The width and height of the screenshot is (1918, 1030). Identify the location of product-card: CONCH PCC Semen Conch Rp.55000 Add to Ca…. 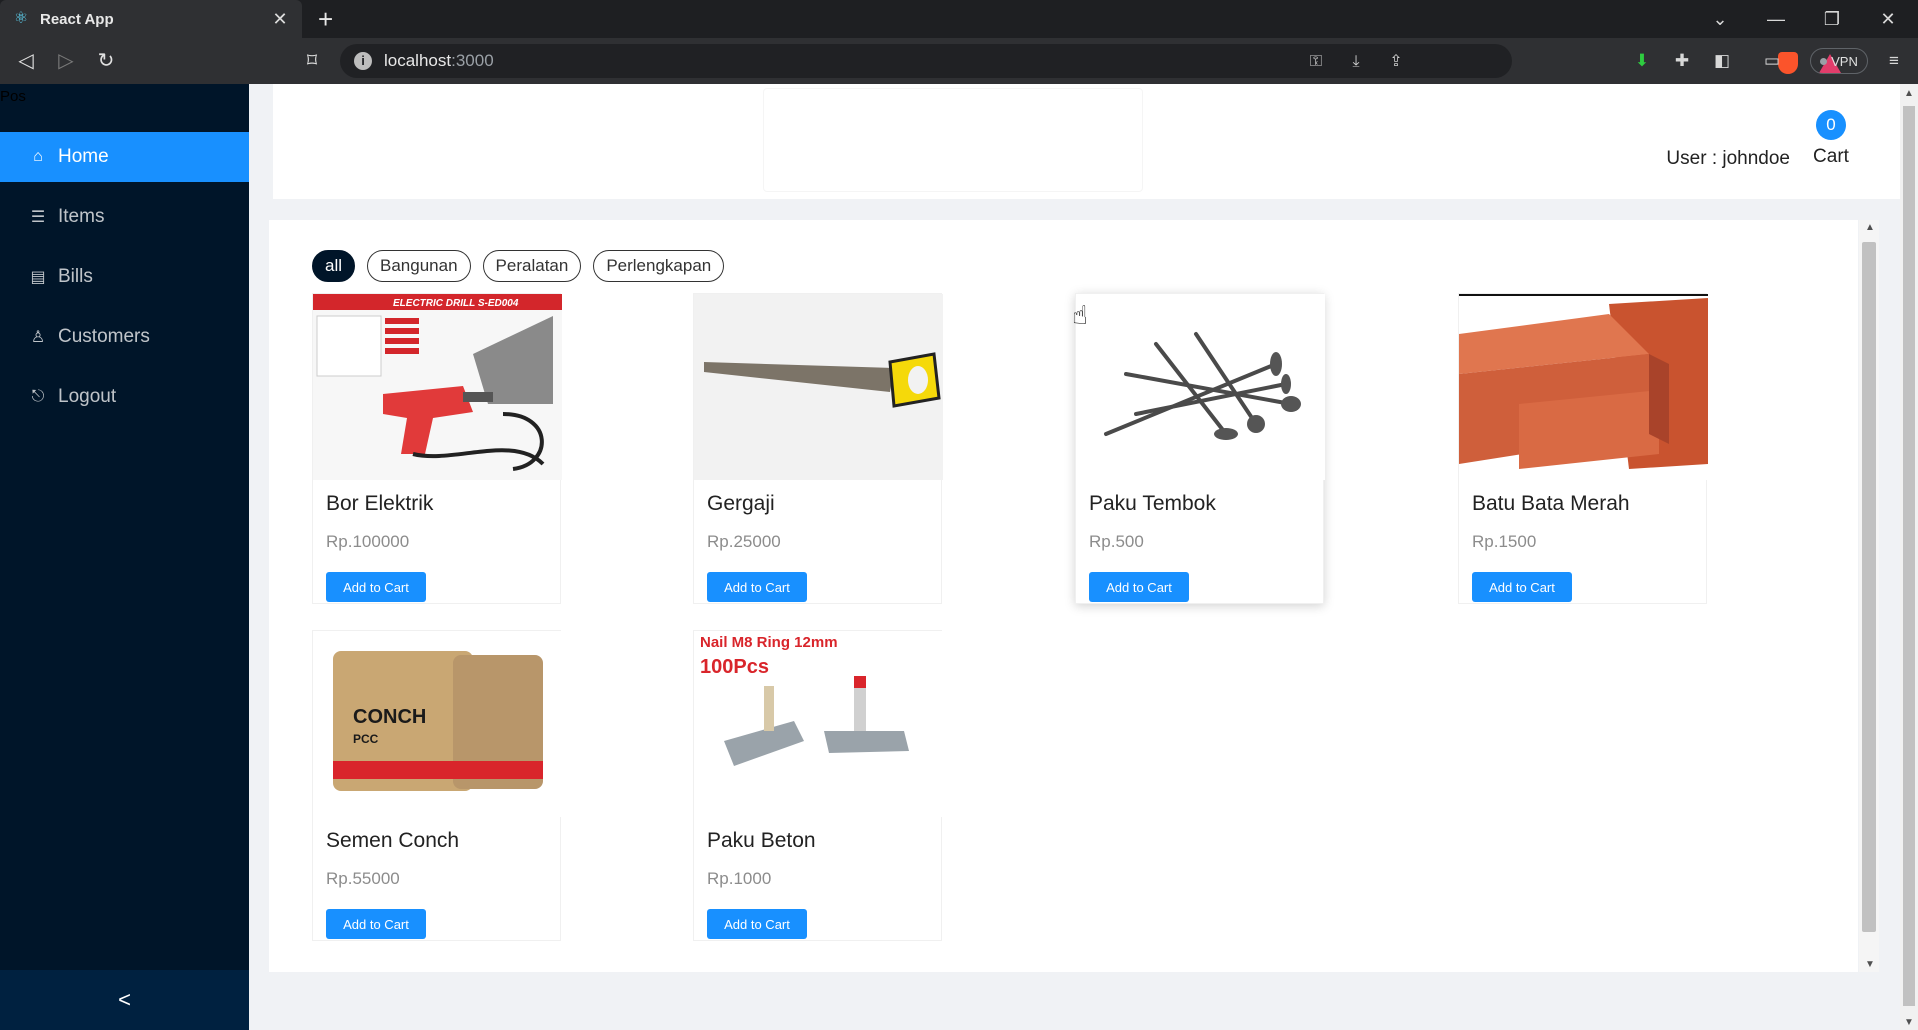
(437, 785).